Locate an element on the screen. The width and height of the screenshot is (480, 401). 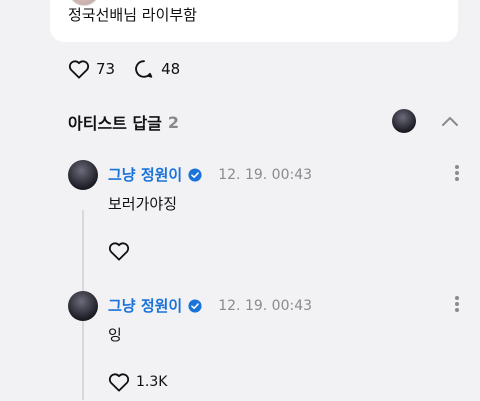
post-card: 정국선배님 라이부함 is located at coordinates (254, 21).